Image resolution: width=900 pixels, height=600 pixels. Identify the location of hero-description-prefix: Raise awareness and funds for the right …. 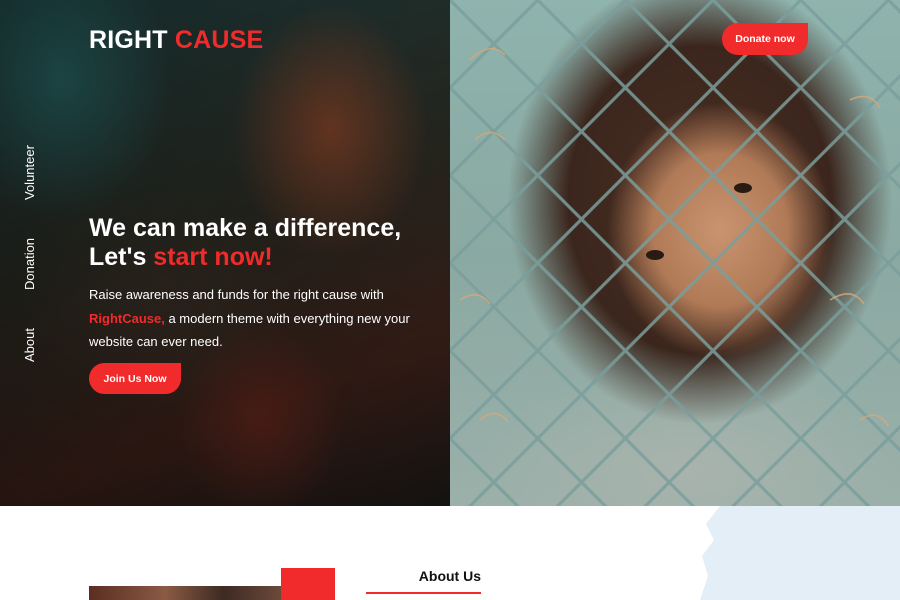
(236, 294).